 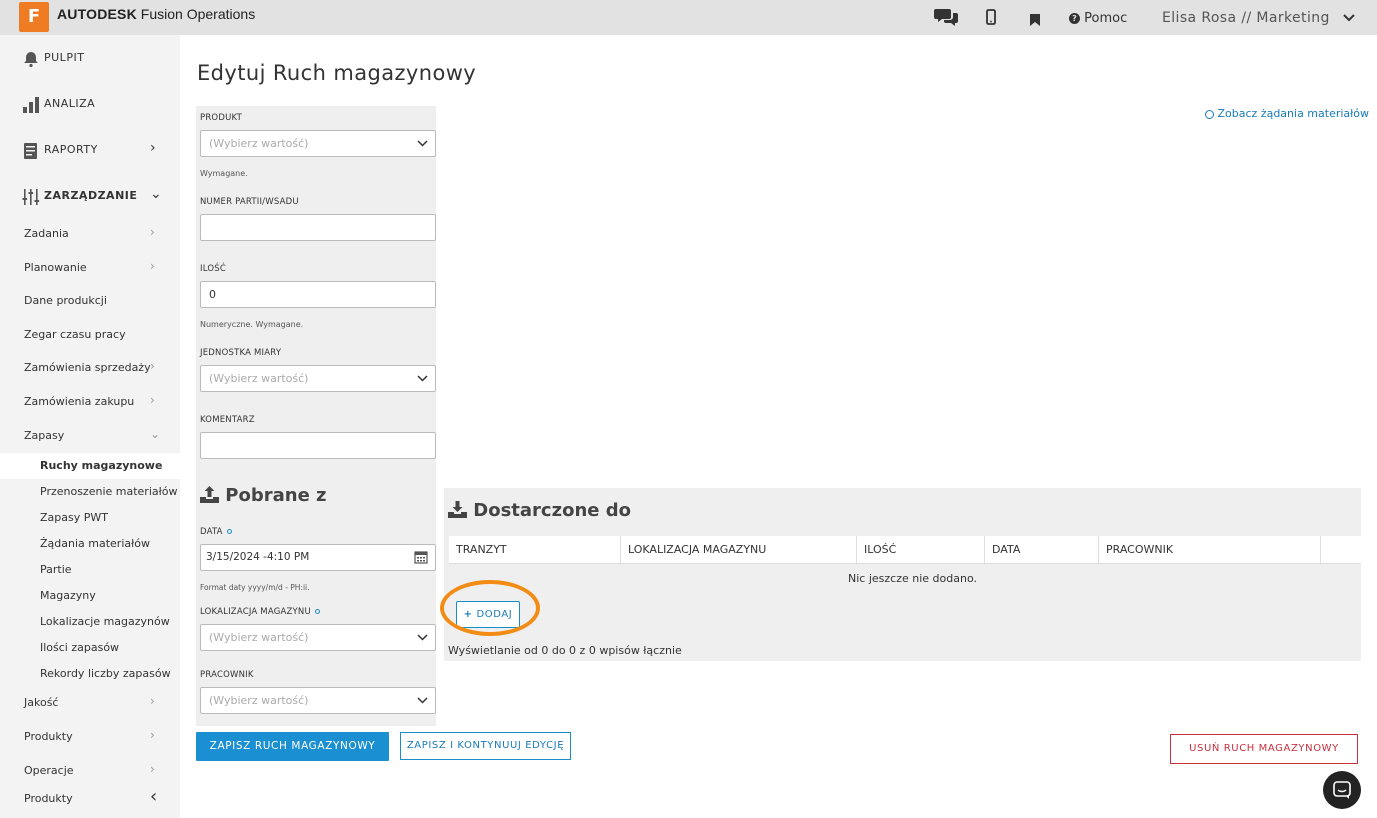 I want to click on dostarczone-heading: Dostarczone do, so click(x=539, y=511).